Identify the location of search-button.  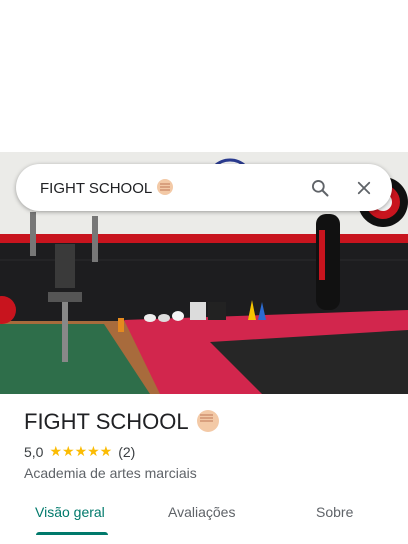
(320, 188).